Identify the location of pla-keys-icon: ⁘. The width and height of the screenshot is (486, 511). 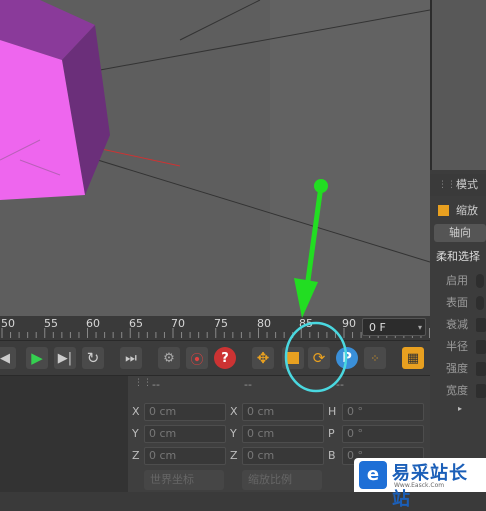
(375, 358).